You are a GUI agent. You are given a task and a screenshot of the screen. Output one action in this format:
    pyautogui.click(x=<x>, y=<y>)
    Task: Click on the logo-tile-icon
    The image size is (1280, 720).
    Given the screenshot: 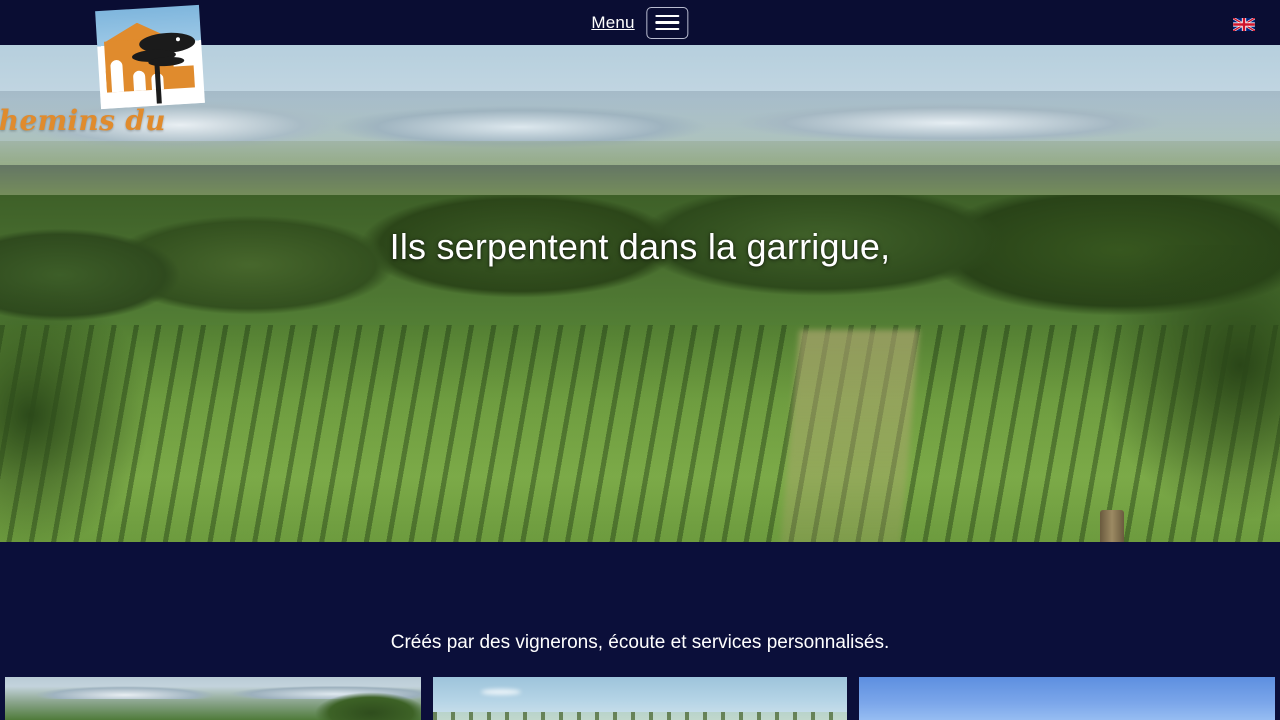 What is the action you would take?
    pyautogui.click(x=150, y=57)
    